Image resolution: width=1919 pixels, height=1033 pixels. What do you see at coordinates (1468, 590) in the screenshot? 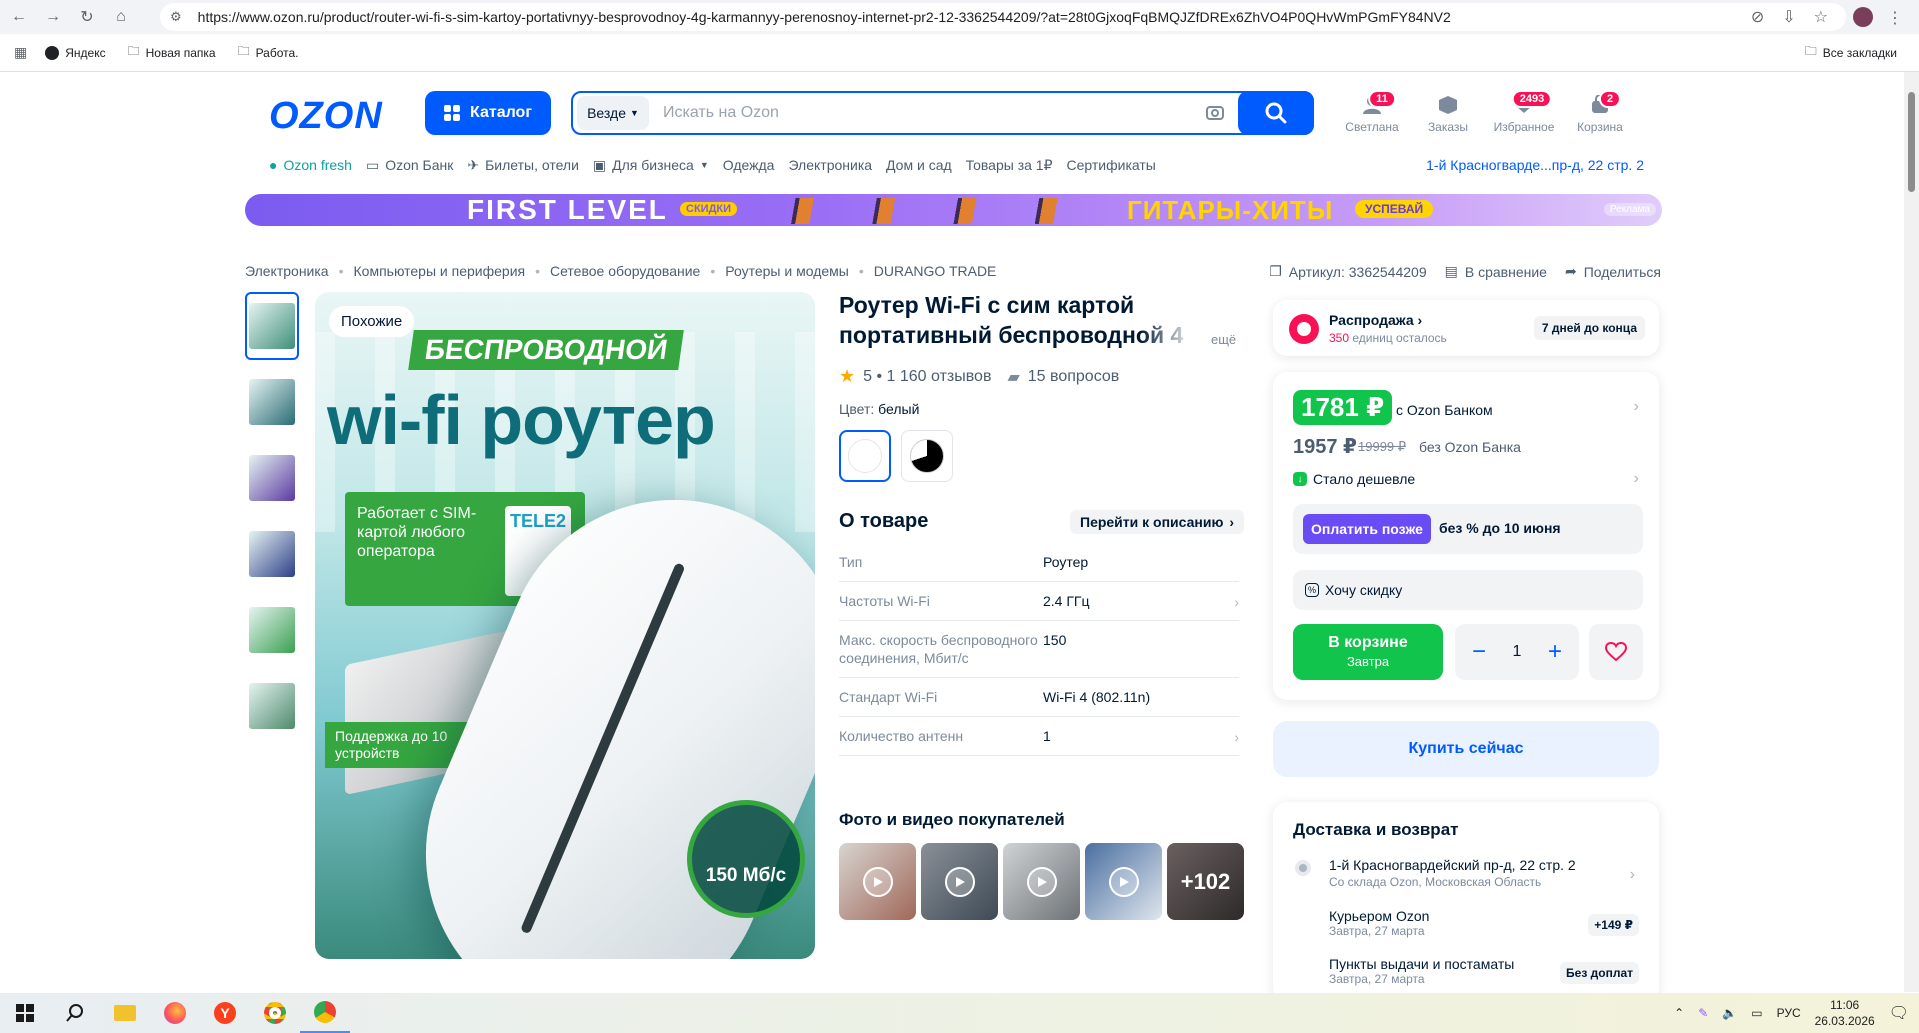
I see `want-discount-button: % Хочу скидку` at bounding box center [1468, 590].